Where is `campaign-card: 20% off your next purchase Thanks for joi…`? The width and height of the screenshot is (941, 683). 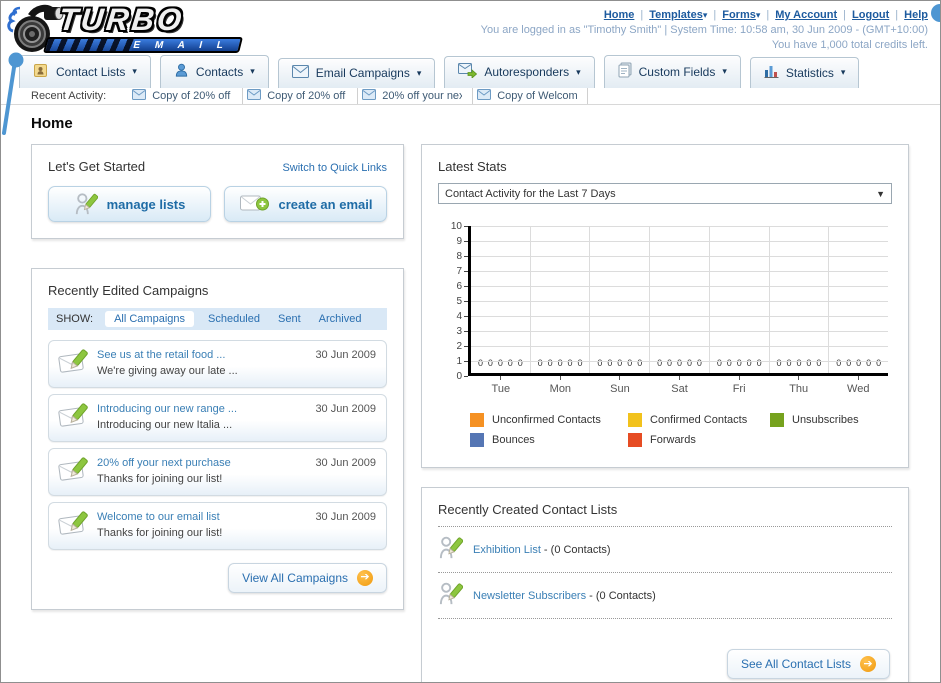 campaign-card: 20% off your next purchase Thanks for joi… is located at coordinates (217, 471).